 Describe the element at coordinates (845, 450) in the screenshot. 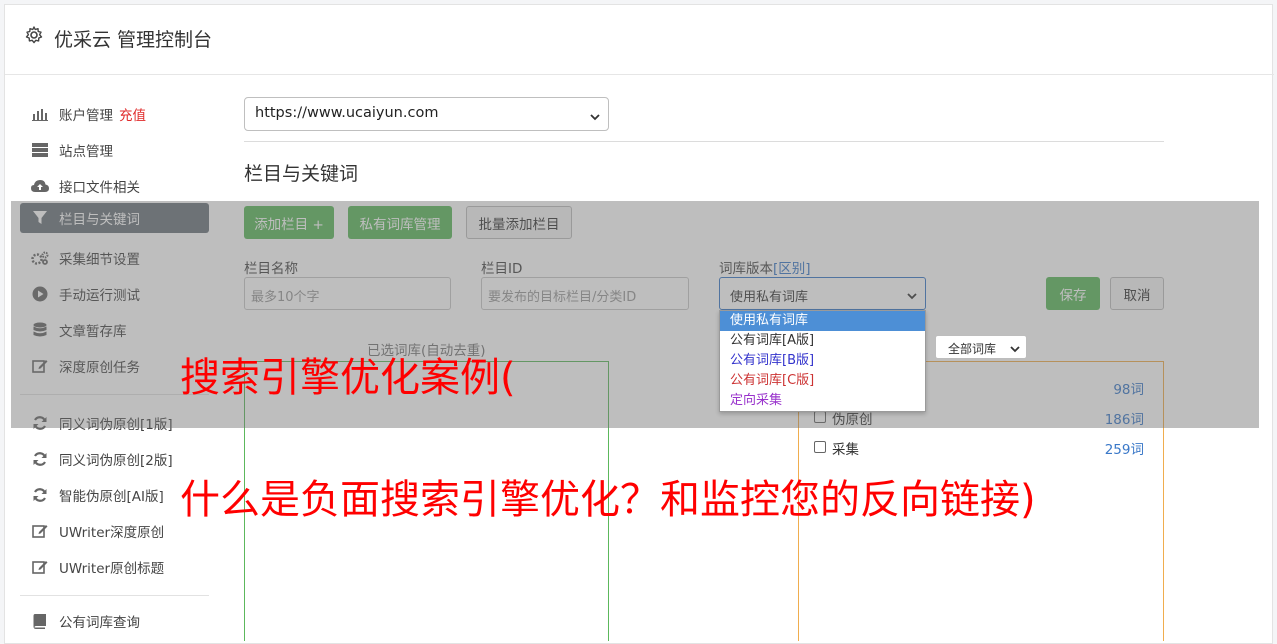

I see `library-name: 采集` at that location.